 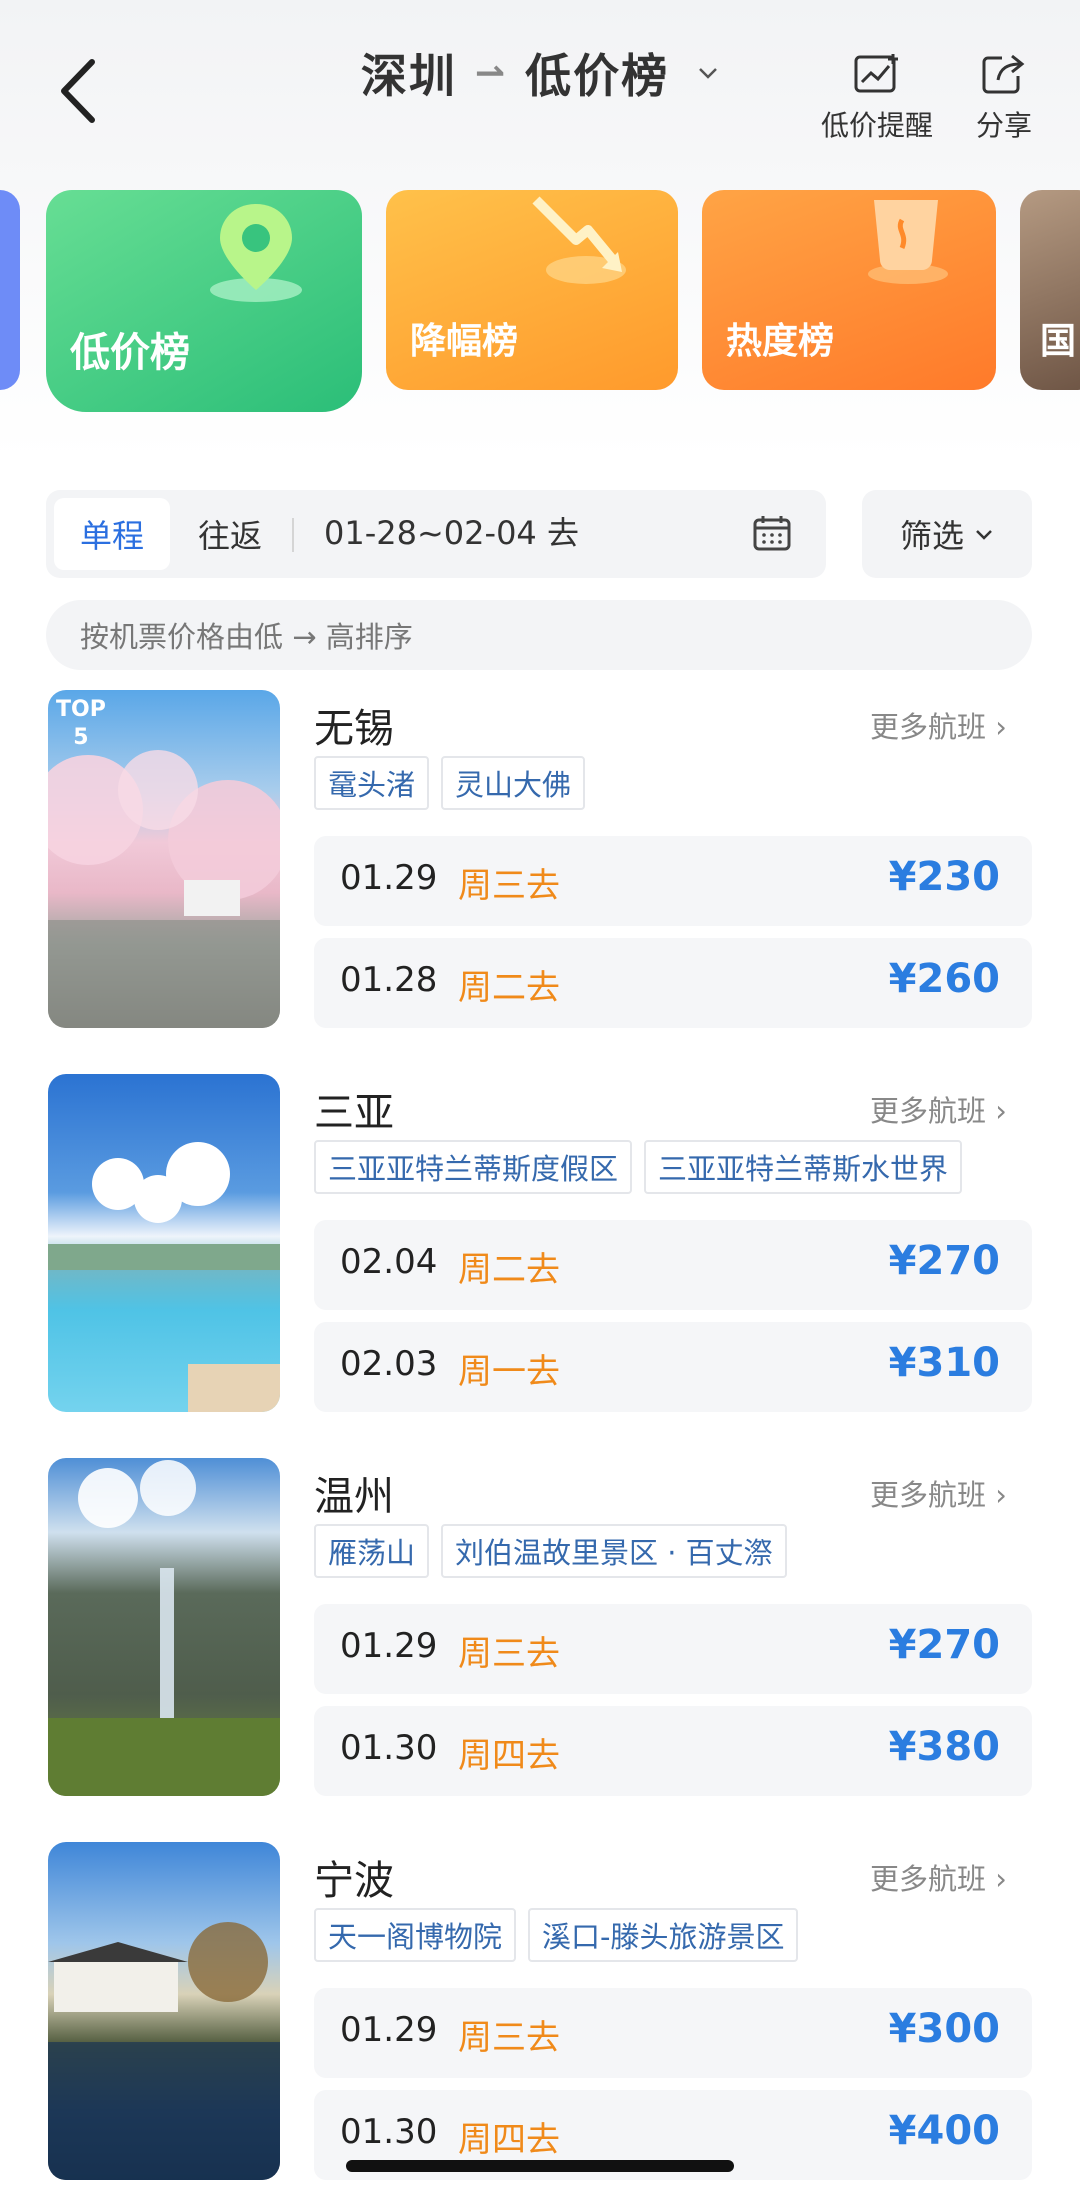 What do you see at coordinates (597, 76) in the screenshot?
I see `destination-label: 低价榜` at bounding box center [597, 76].